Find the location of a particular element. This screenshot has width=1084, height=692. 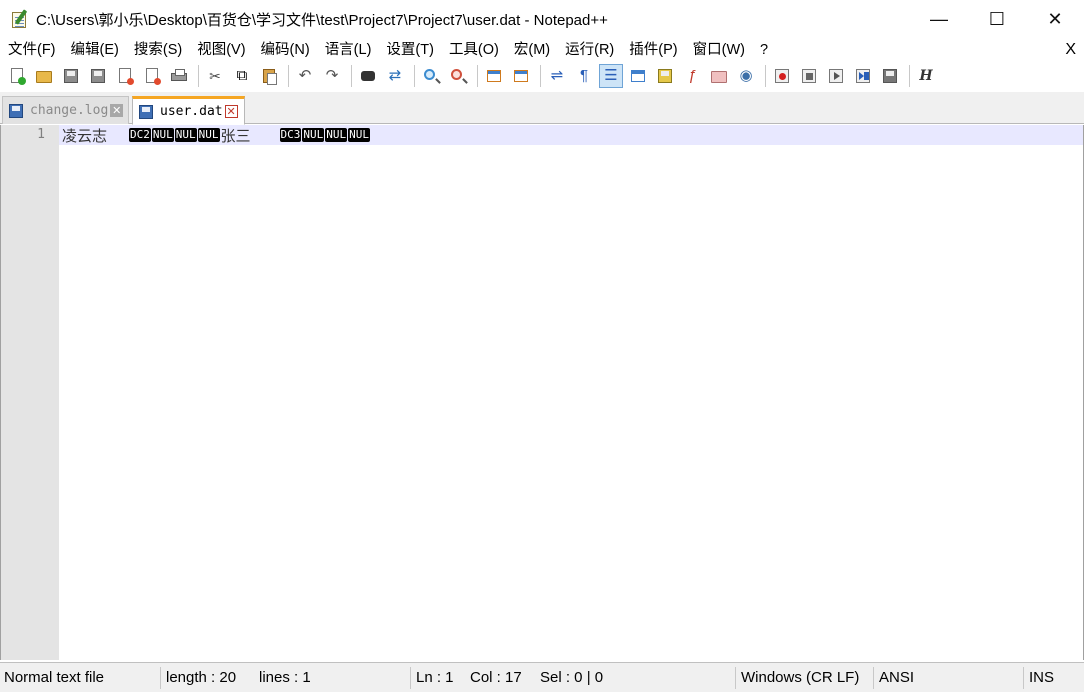

line-number: 1 is located at coordinates (41, 134).